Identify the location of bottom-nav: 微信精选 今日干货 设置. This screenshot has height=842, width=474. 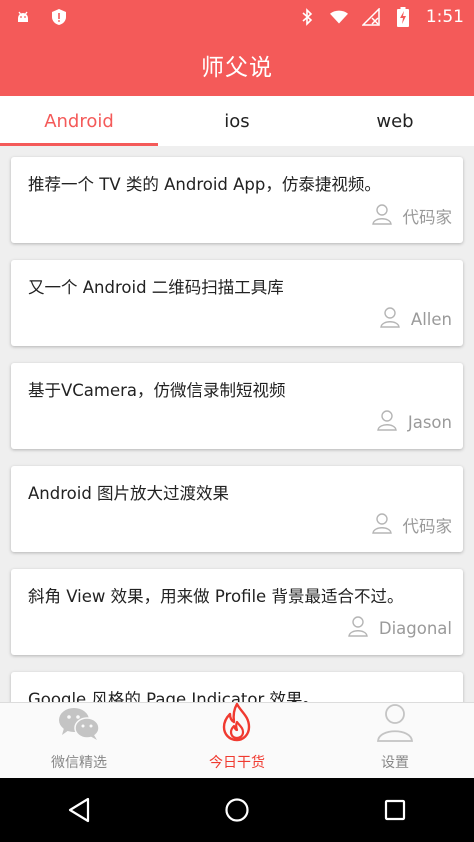
(237, 740).